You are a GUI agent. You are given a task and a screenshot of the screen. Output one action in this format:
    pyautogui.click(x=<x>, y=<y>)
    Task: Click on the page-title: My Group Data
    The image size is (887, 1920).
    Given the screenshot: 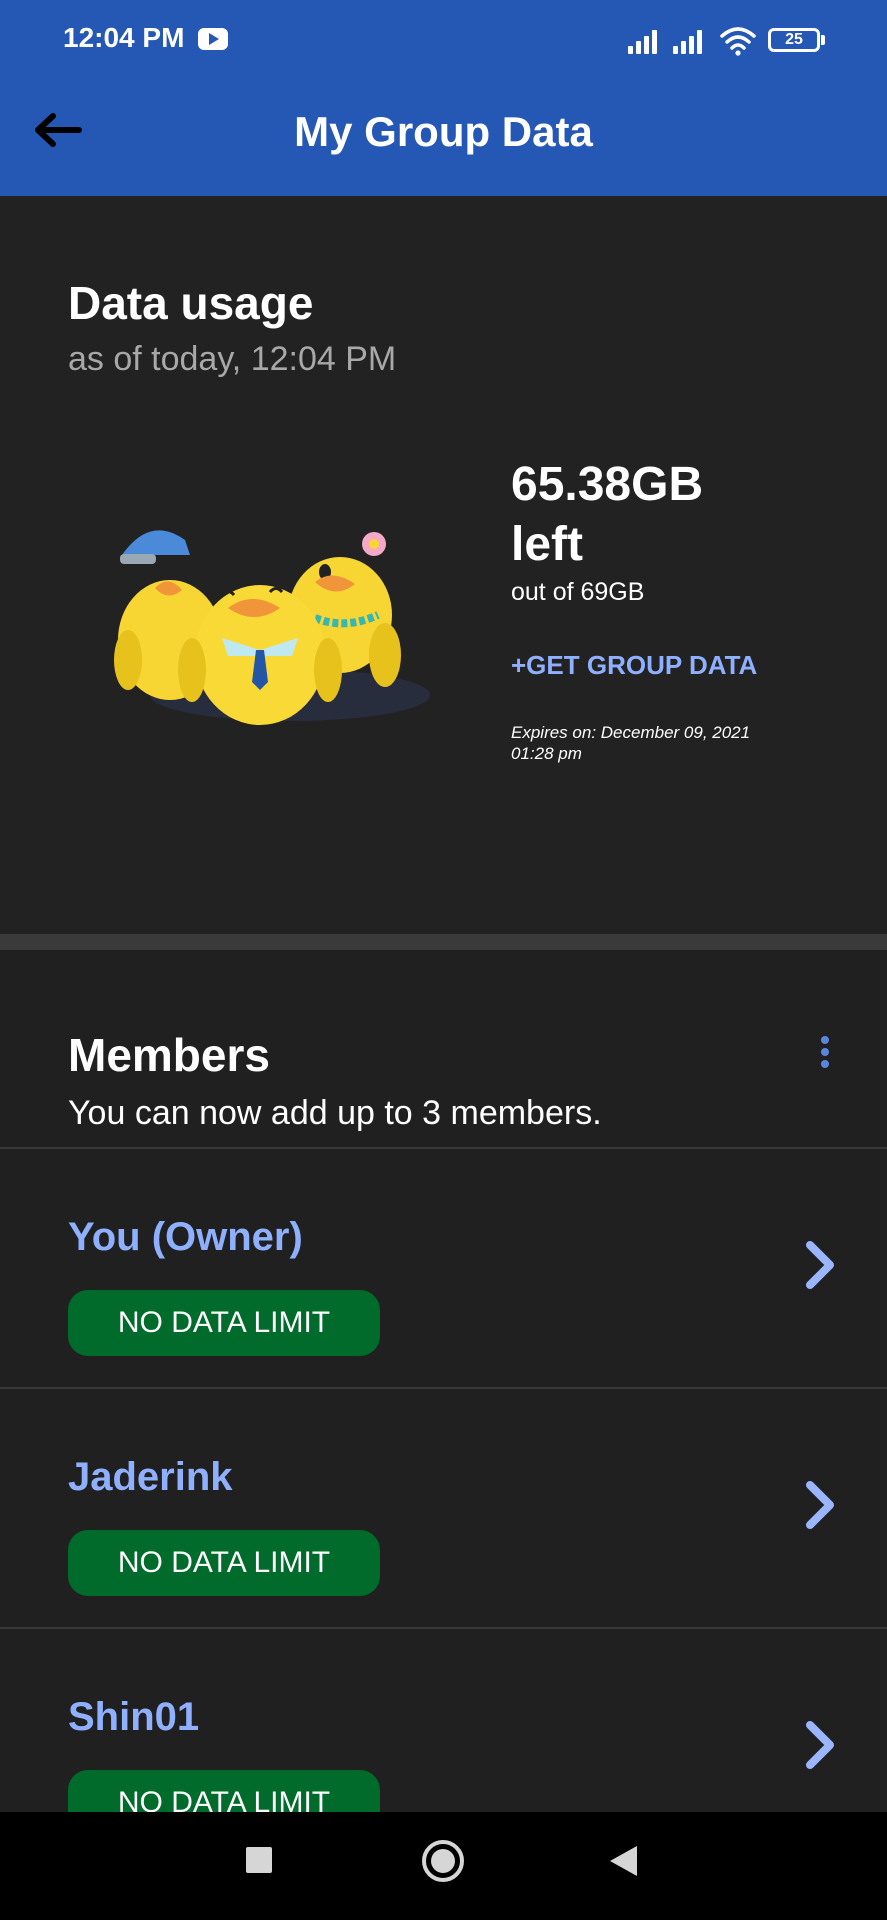 What is the action you would take?
    pyautogui.click(x=443, y=131)
    